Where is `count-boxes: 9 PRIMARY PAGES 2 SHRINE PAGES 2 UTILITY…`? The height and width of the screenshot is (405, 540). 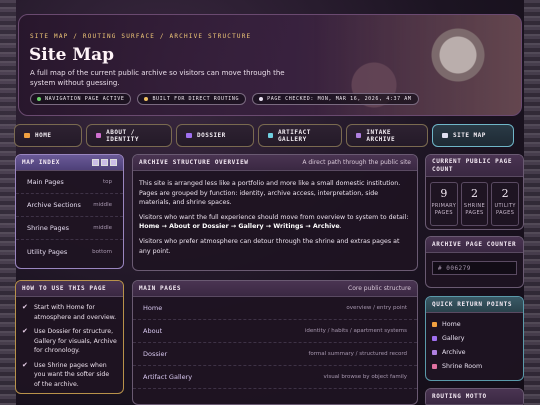
count-boxes: 9 PRIMARY PAGES 2 SHRINE PAGES 2 UTILITY… is located at coordinates (474, 203).